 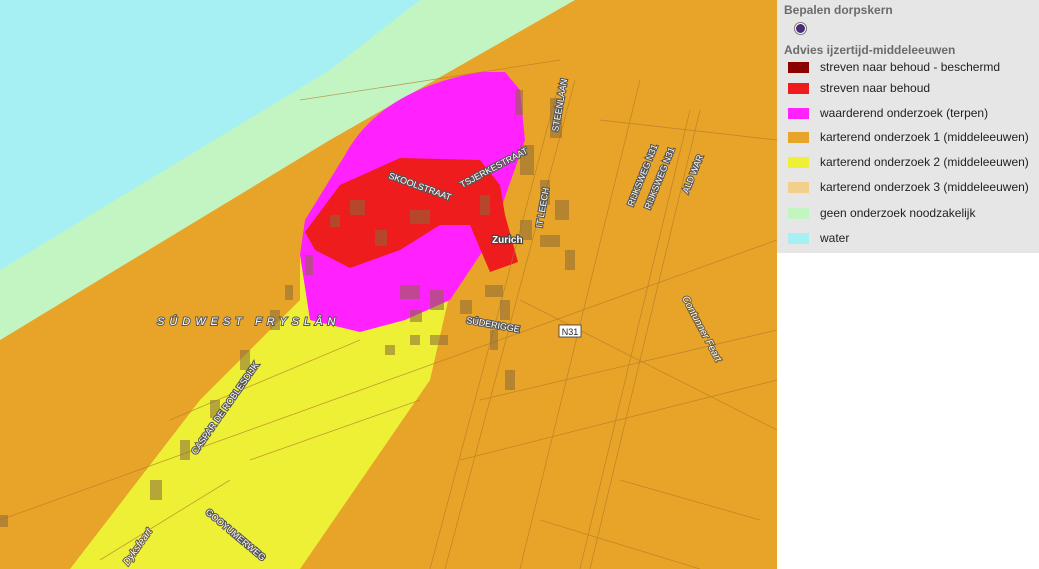 I want to click on legend-item-karterend-2: karterend onderzoek 2 (middeleeuwen), so click(x=908, y=162).